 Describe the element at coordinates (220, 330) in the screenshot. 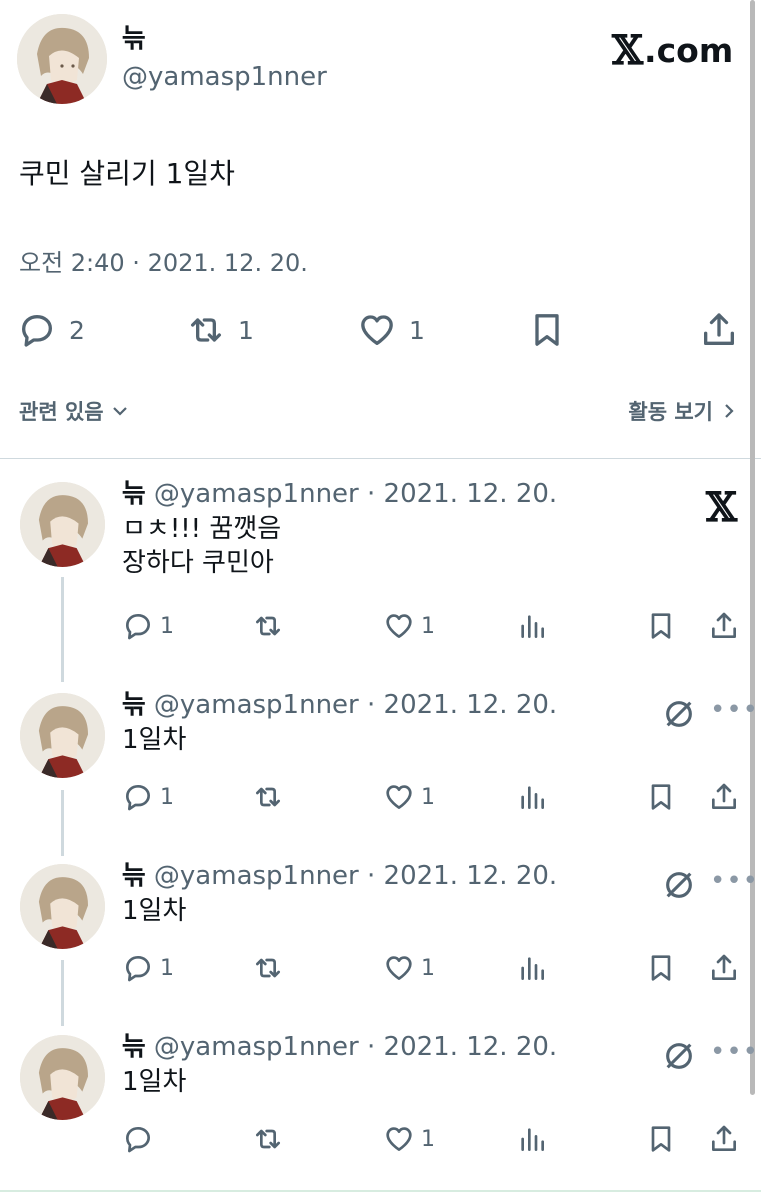

I see `retweet-button: 1` at that location.